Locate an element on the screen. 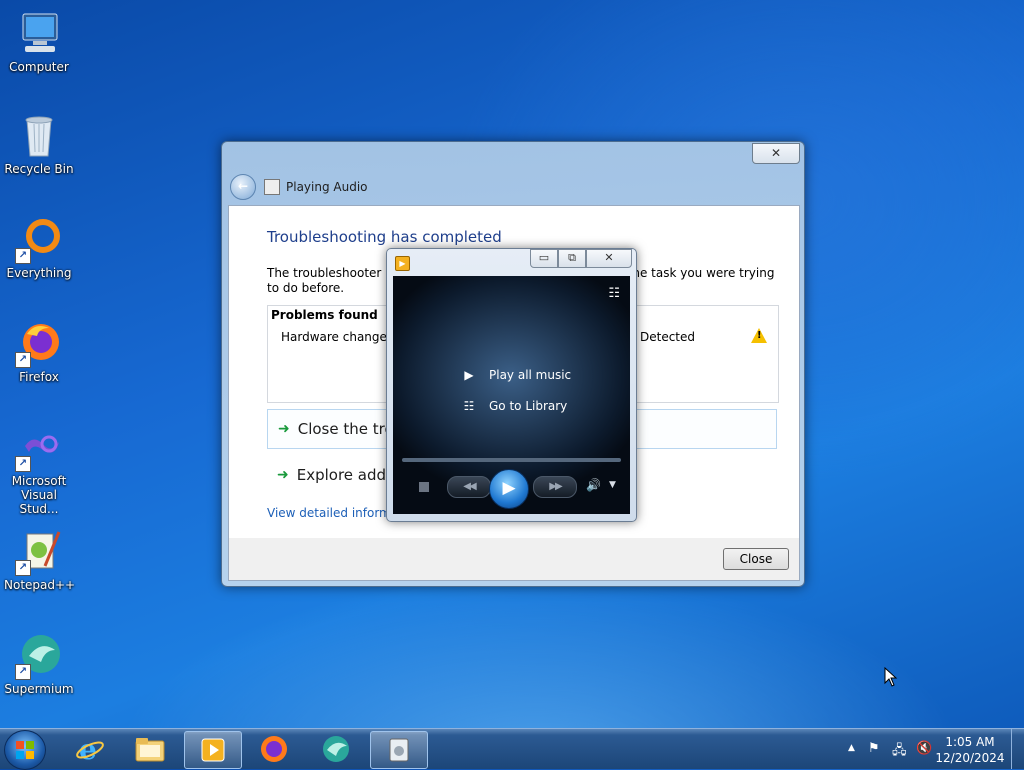 The width and height of the screenshot is (1024, 770). clock-time: 1:05 AM is located at coordinates (970, 742).